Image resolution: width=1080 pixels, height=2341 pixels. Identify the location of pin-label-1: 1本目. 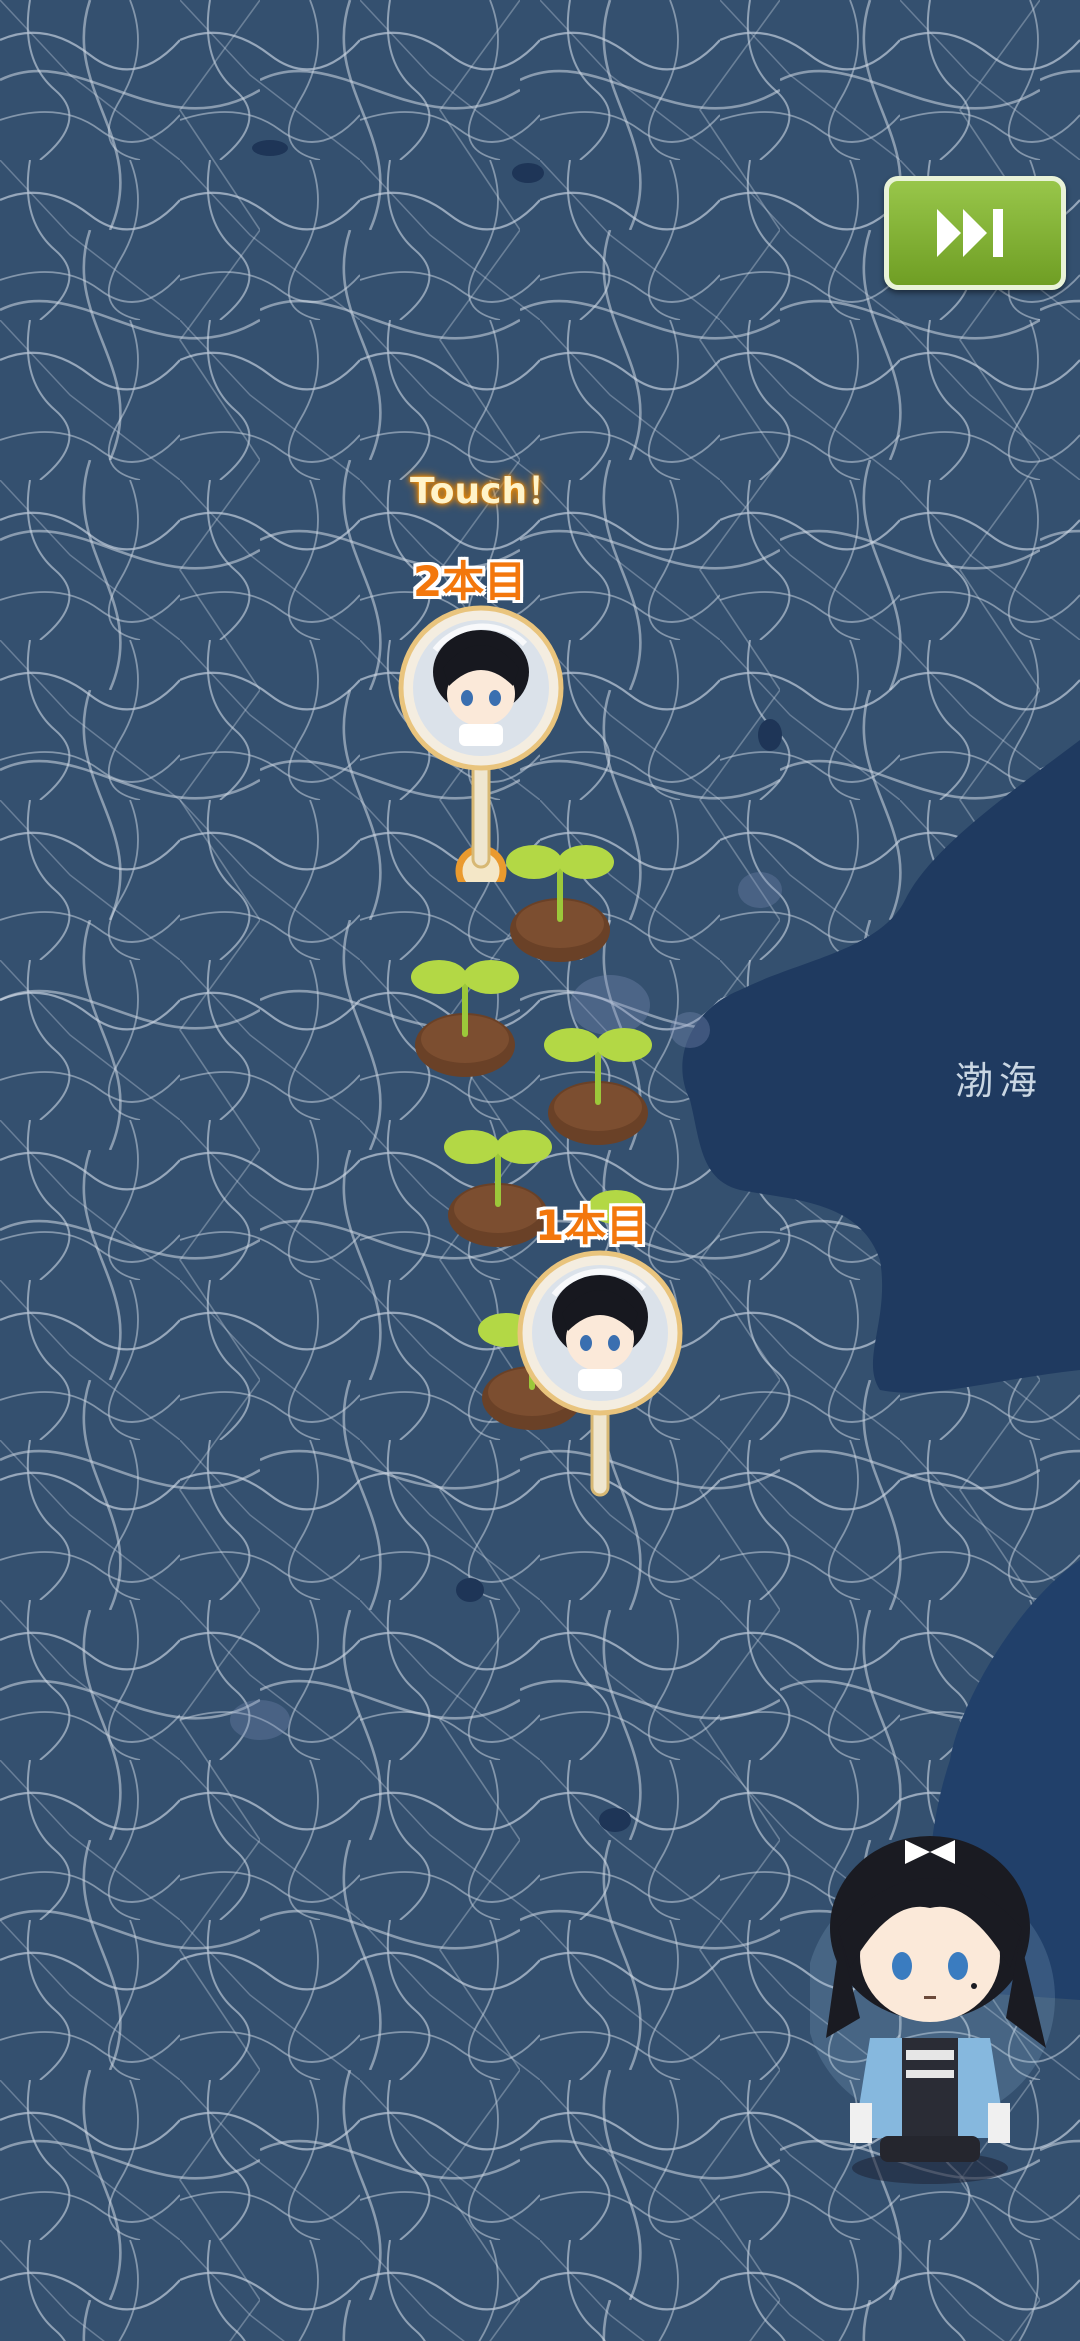
(592, 1225).